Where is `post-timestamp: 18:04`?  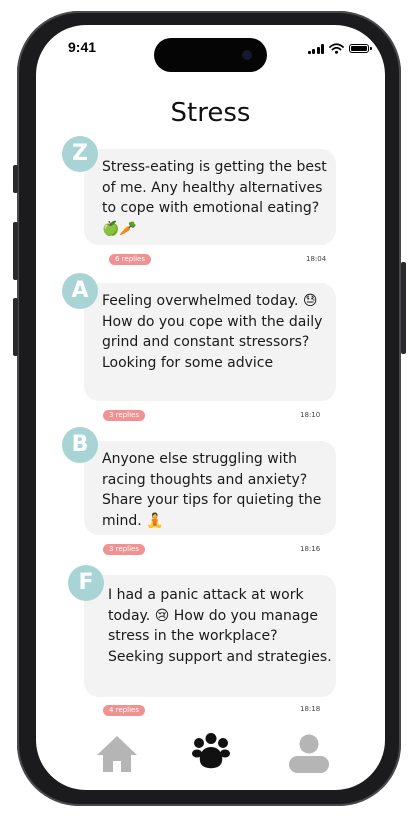
post-timestamp: 18:04 is located at coordinates (316, 259).